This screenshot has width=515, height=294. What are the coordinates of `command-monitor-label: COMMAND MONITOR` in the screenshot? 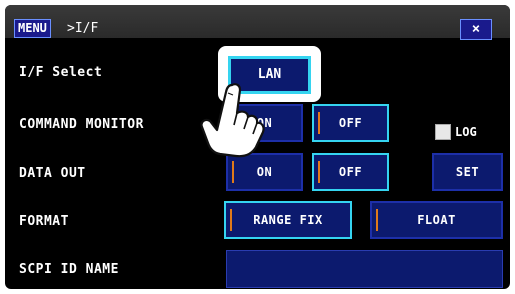 It's located at (81, 124).